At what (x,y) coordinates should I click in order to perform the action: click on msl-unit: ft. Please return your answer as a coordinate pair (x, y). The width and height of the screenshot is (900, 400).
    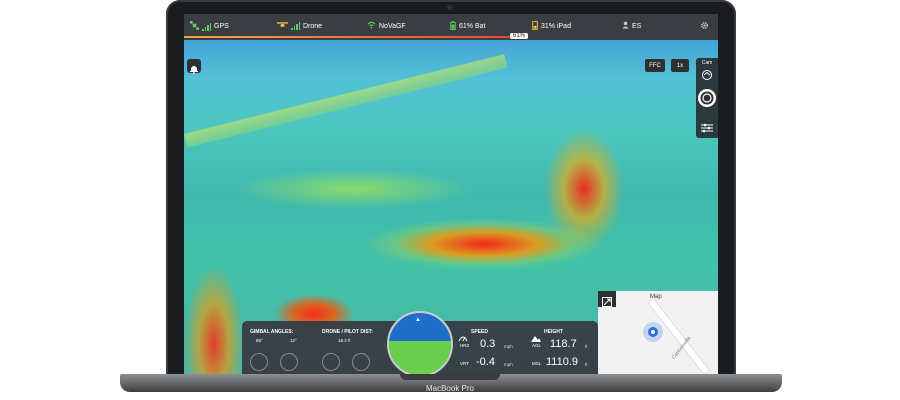
    Looking at the image, I should click on (586, 364).